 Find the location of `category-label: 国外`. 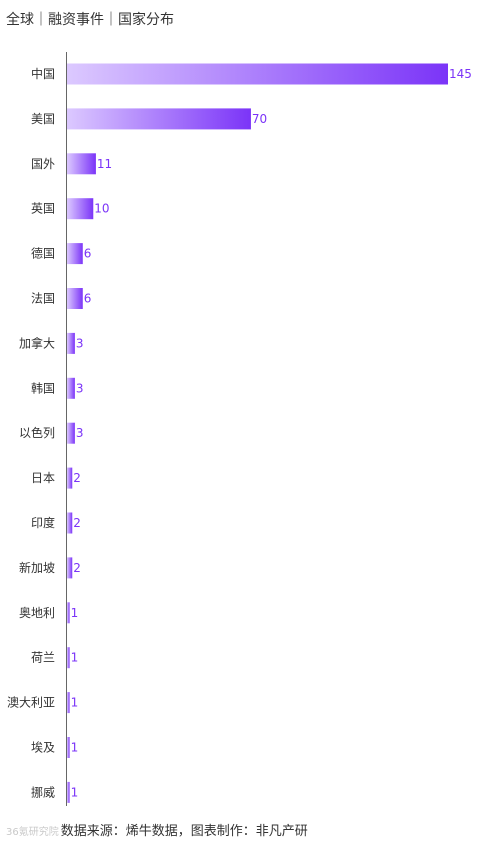

category-label: 国外 is located at coordinates (43, 164).